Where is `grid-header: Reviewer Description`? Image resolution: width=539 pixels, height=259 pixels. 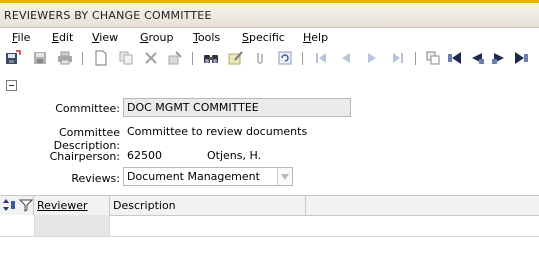 grid-header: Reviewer Description is located at coordinates (269, 205).